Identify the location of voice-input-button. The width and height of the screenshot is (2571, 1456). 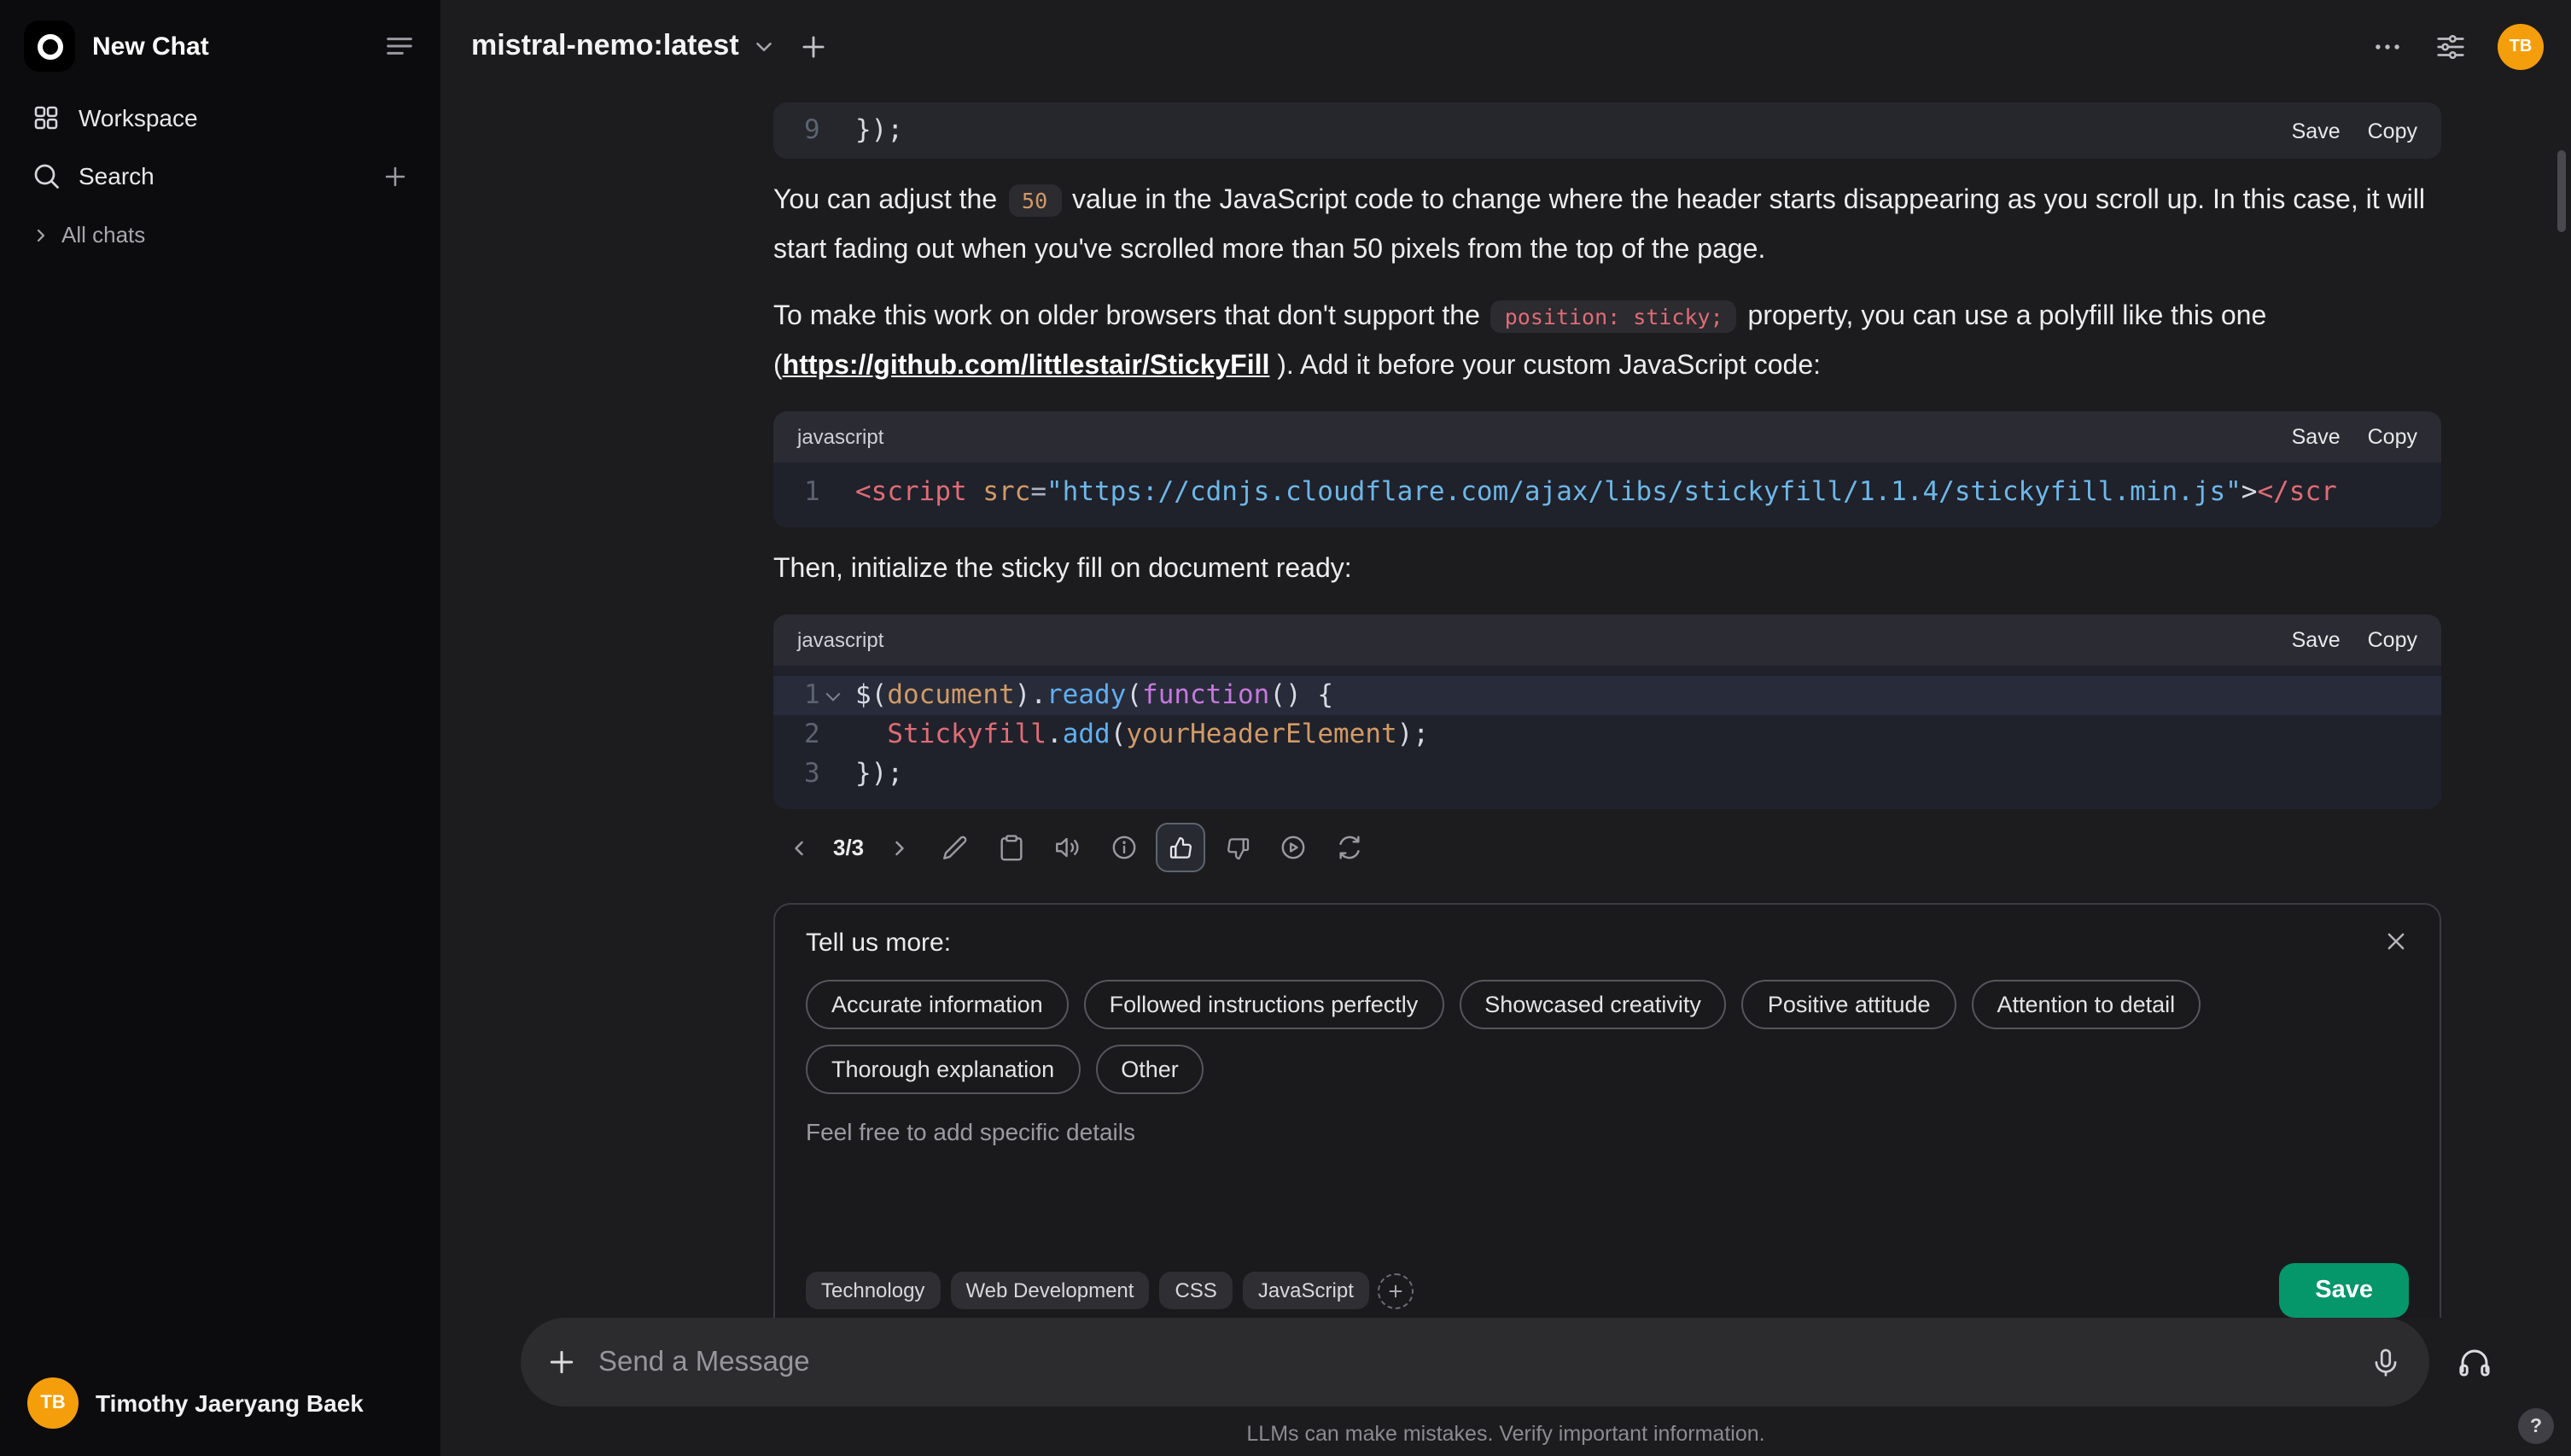
(2385, 1362).